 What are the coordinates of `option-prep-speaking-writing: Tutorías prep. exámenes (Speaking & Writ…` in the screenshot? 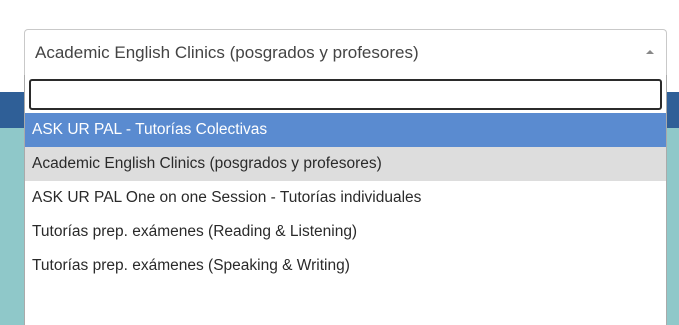 It's located at (345, 266).